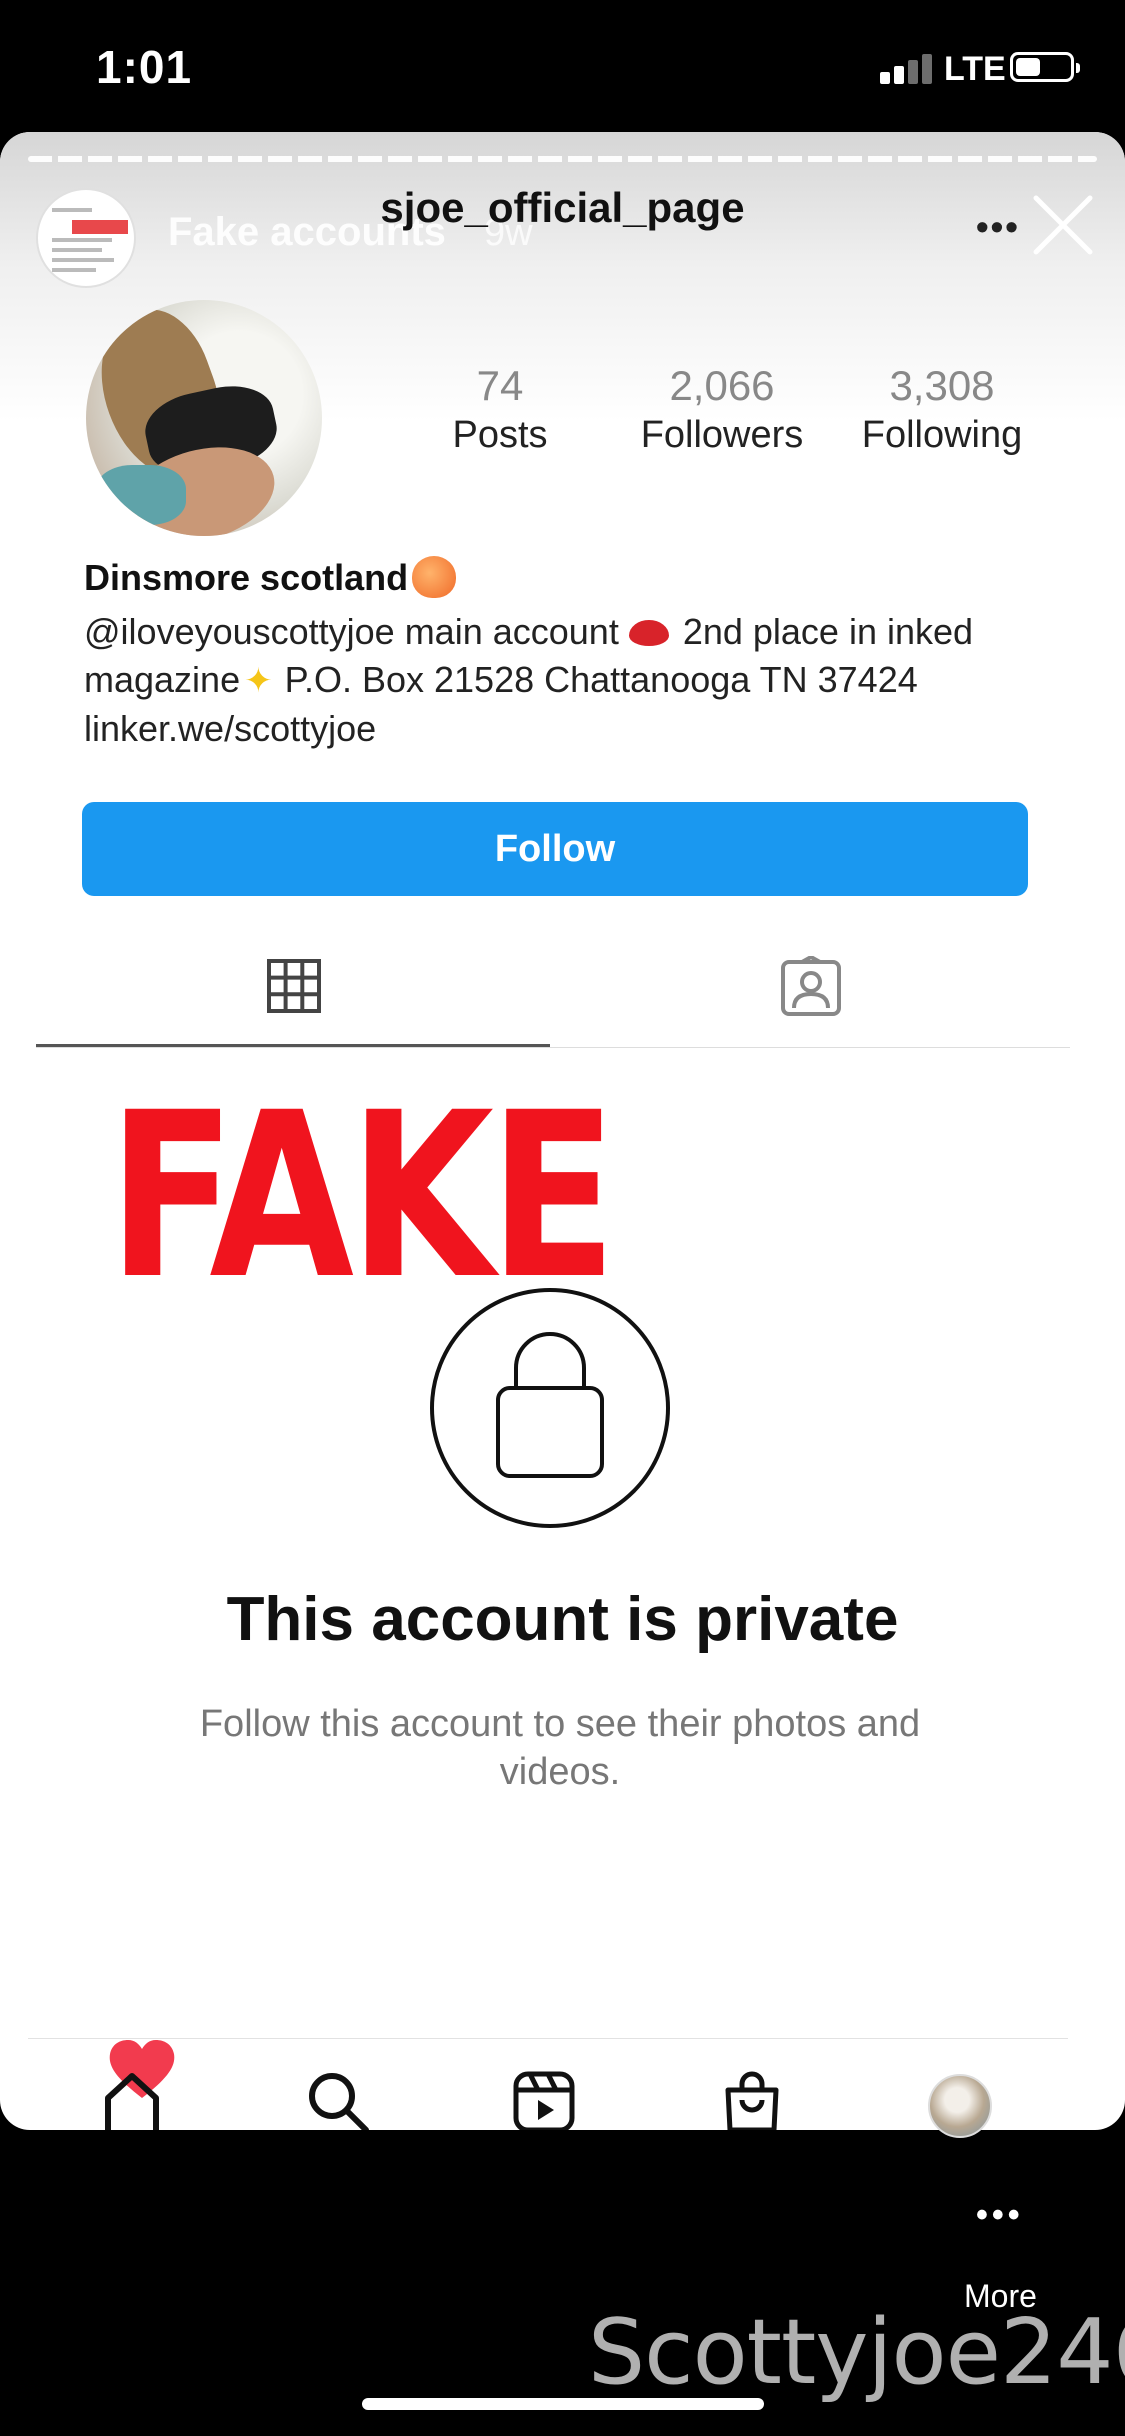  Describe the element at coordinates (132, 2100) in the screenshot. I see `home-icon` at that location.